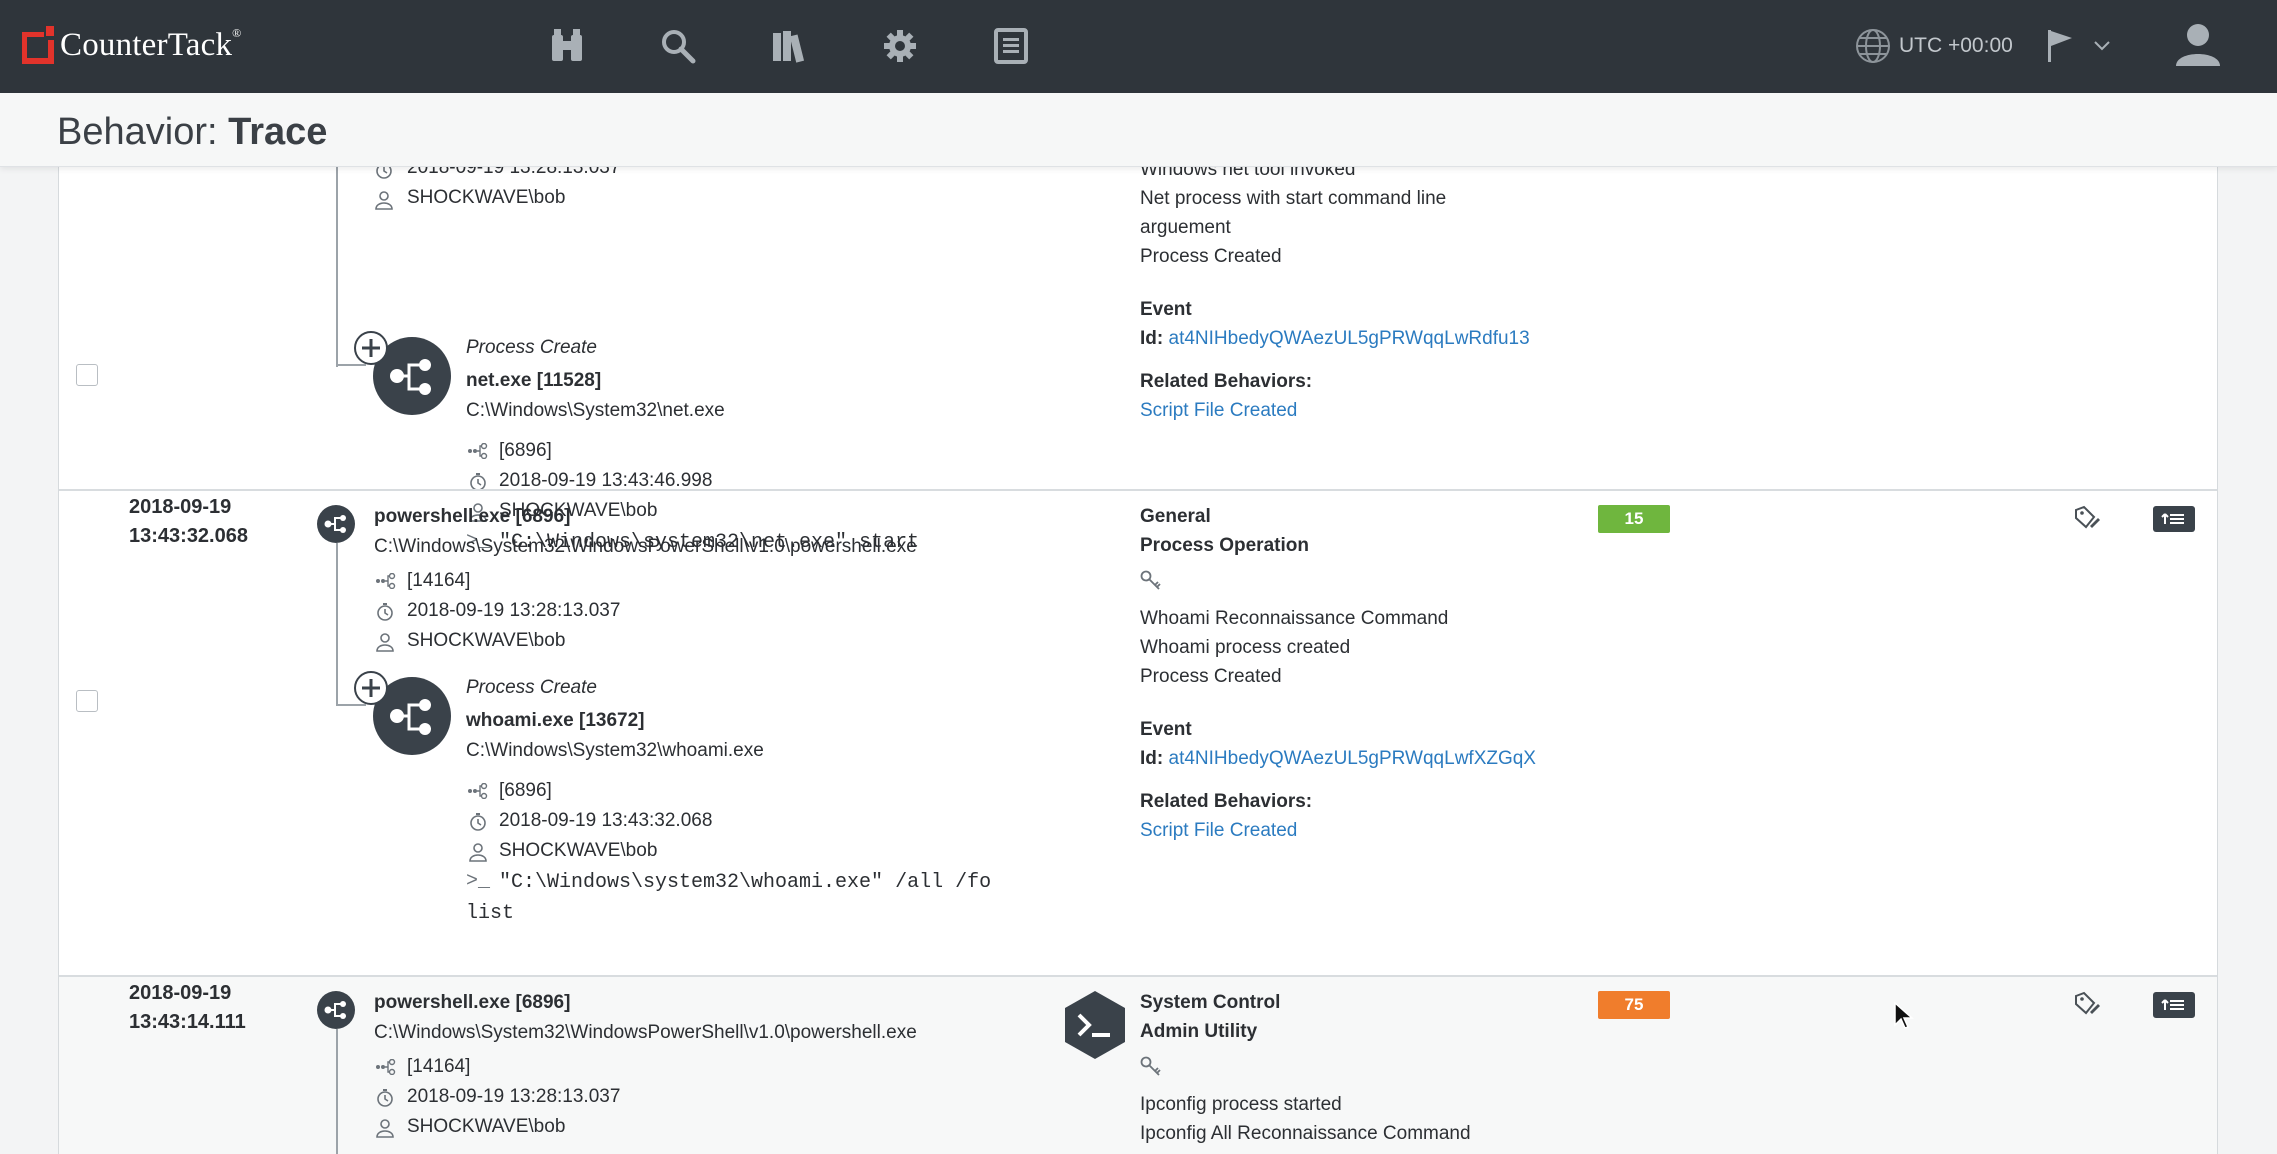 This screenshot has width=2277, height=1154. I want to click on flag-icon, so click(2060, 46).